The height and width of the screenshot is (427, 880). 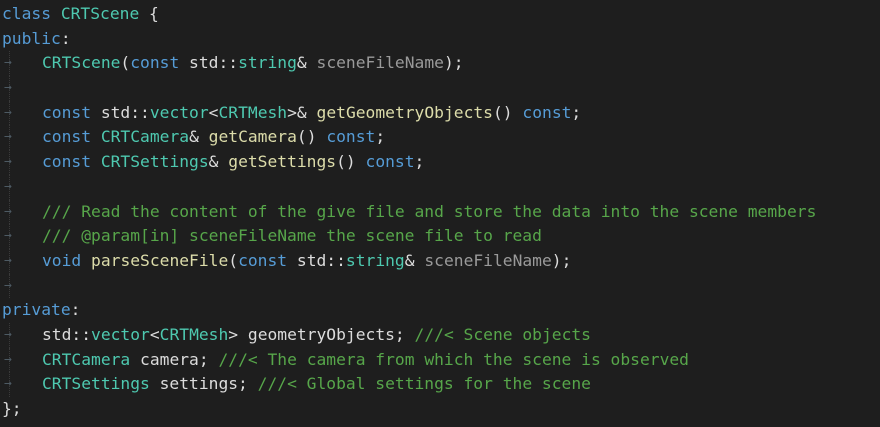 I want to click on function-token: getSettings, so click(x=282, y=162).